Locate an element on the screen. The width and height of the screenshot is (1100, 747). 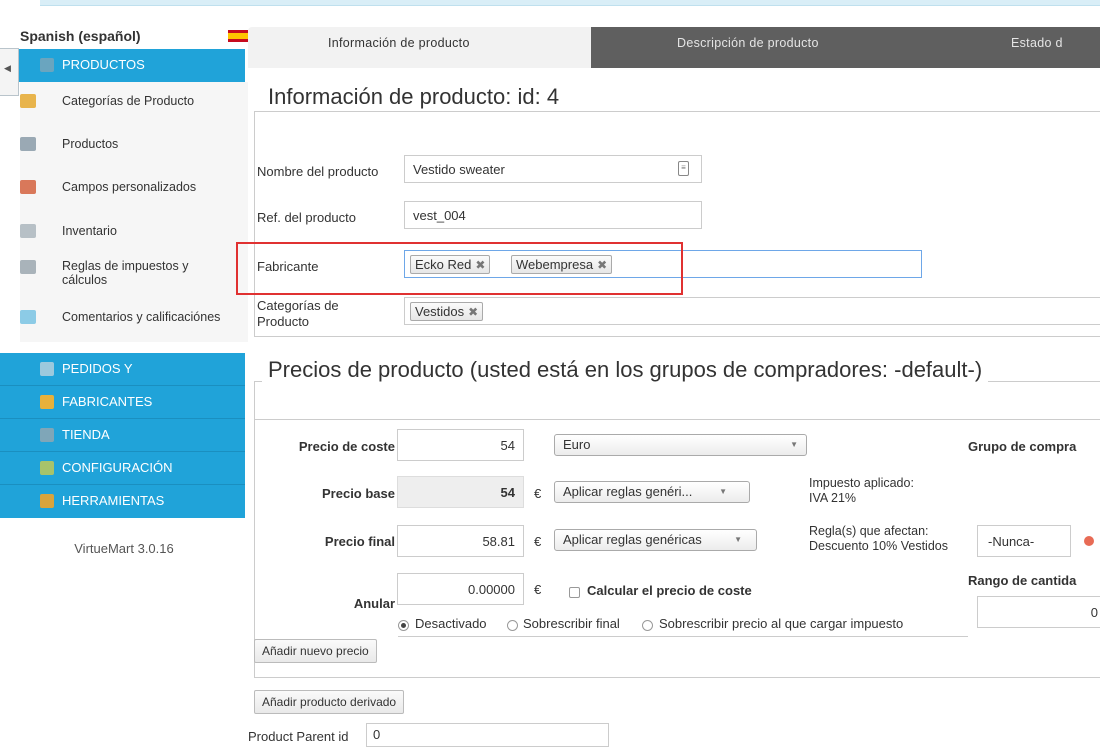
override-euro-sign: € is located at coordinates (538, 589).